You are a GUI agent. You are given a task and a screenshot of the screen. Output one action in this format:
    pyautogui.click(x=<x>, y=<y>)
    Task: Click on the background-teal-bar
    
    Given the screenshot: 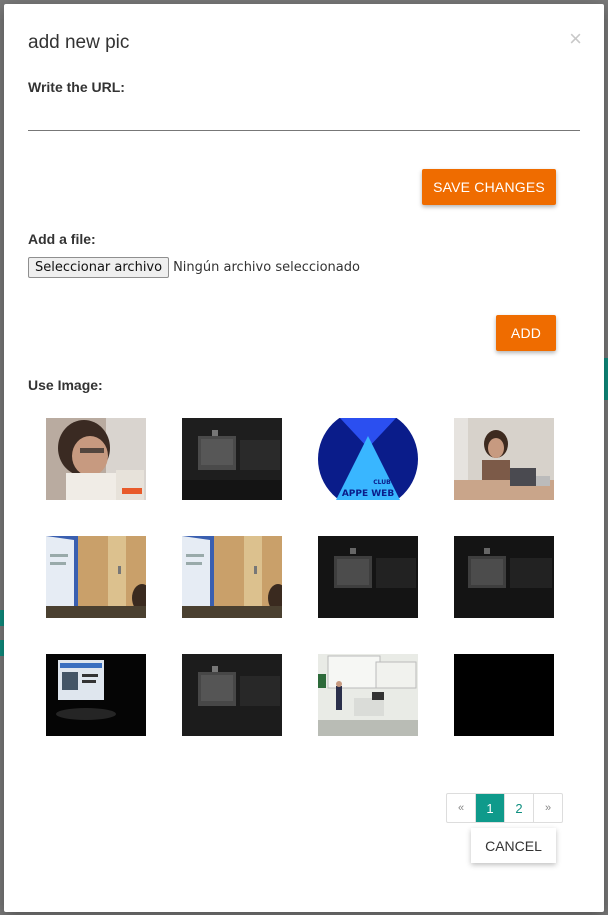 What is the action you would take?
    pyautogui.click(x=606, y=379)
    